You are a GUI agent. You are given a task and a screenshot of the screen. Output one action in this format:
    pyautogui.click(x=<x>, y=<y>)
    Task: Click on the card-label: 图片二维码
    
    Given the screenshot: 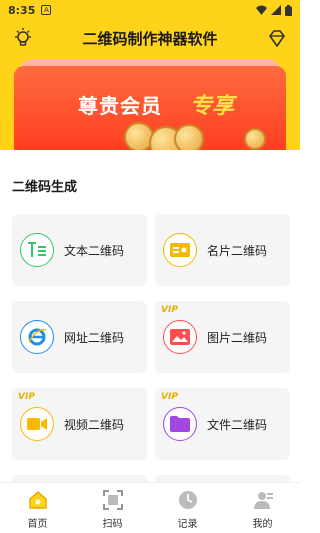 What is the action you would take?
    pyautogui.click(x=237, y=337)
    